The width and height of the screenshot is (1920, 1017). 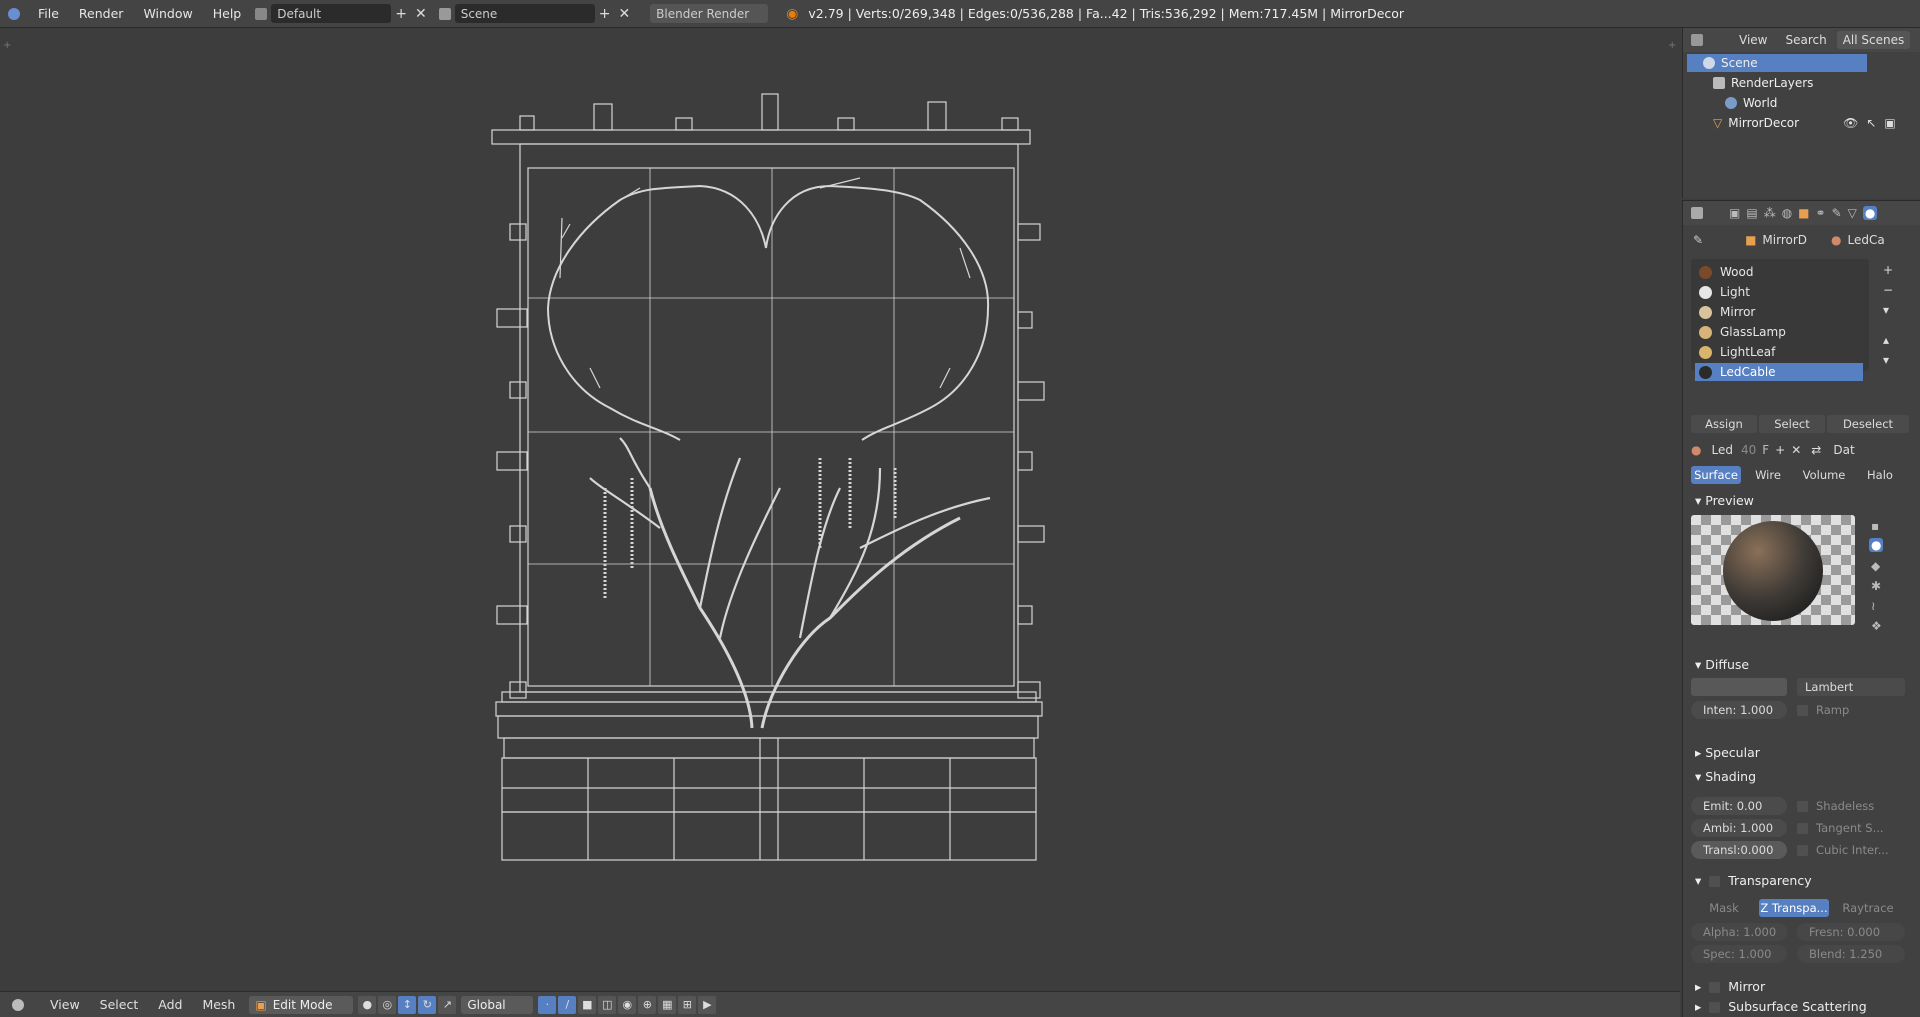 What do you see at coordinates (218, 1004) in the screenshot?
I see `menu-mesh: Mesh` at bounding box center [218, 1004].